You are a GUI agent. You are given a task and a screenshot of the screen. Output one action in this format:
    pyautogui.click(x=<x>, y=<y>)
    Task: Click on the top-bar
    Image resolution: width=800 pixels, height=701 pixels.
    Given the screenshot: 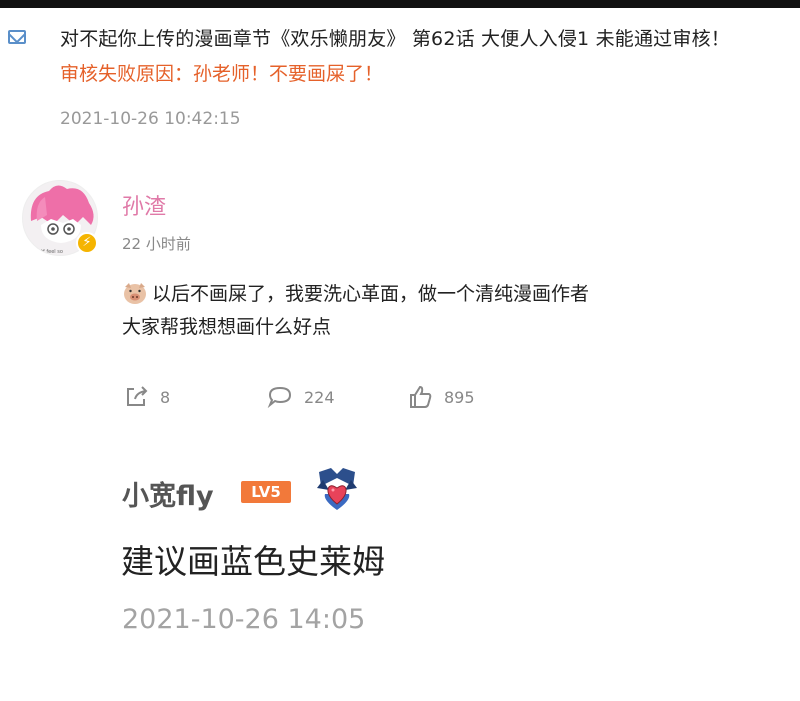 What is the action you would take?
    pyautogui.click(x=400, y=4)
    